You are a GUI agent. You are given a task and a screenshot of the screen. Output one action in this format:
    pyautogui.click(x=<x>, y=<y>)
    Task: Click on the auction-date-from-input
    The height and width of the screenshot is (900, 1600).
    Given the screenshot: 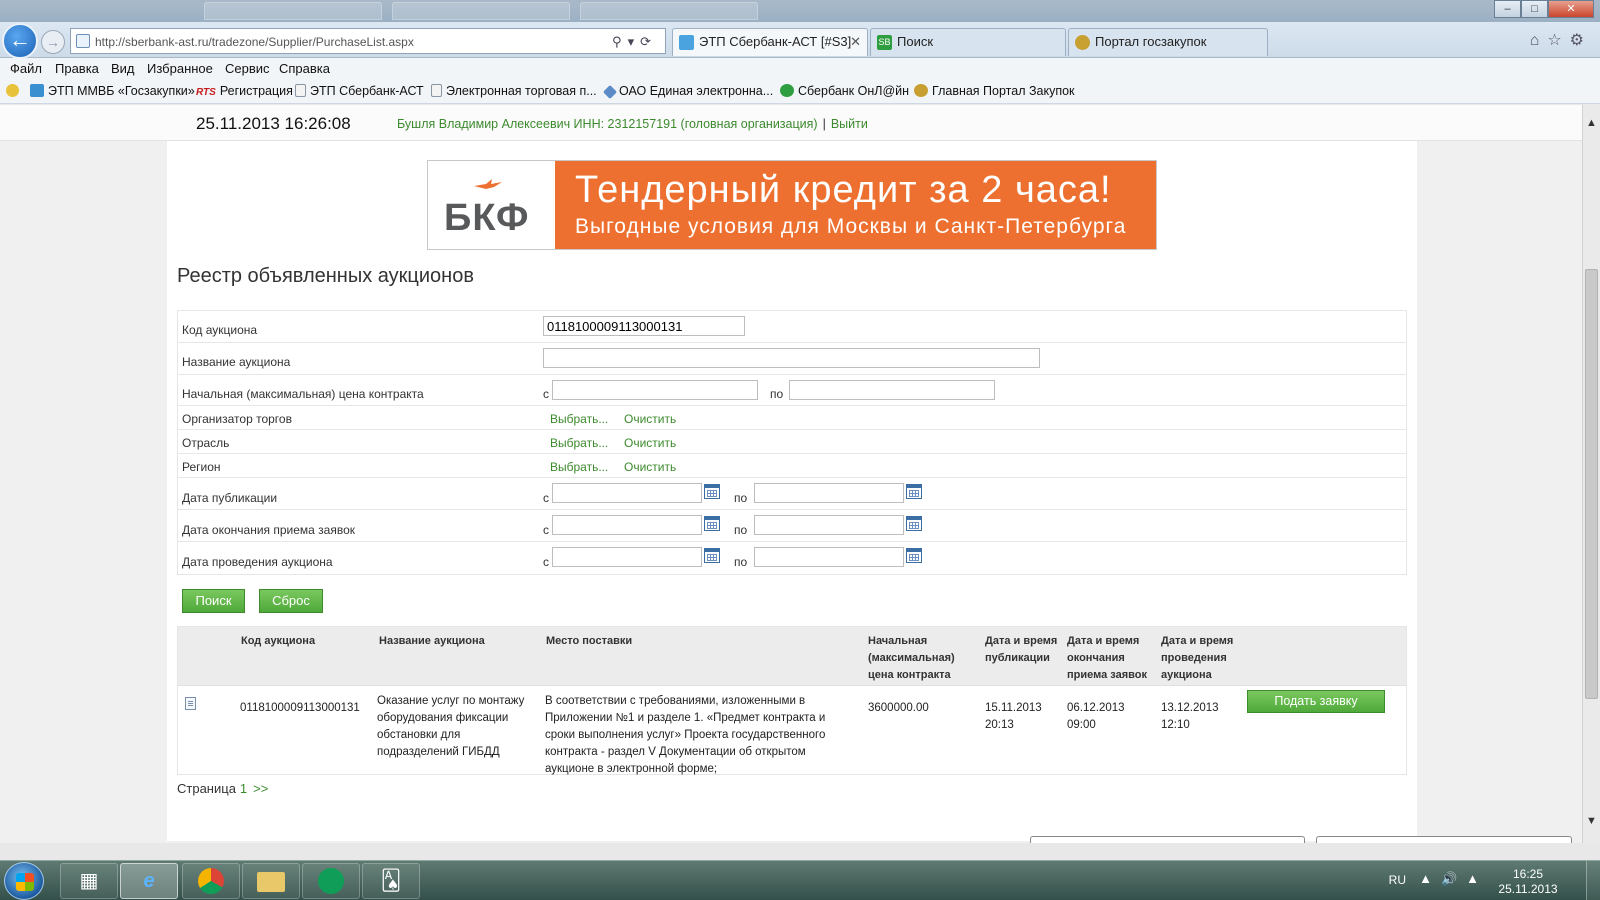 What is the action you would take?
    pyautogui.click(x=627, y=557)
    